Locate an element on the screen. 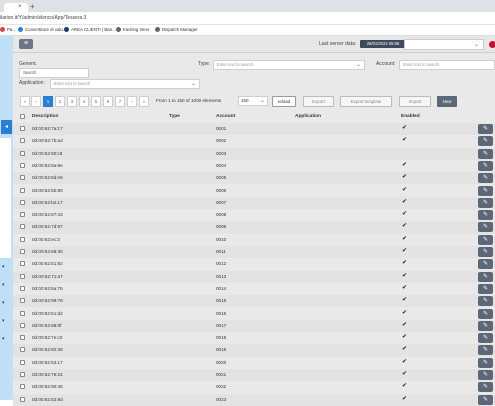 The height and width of the screenshot is (406, 495). table-row: 0d:00:62:60:c8 0003 ✎ is located at coordinates (254, 153).